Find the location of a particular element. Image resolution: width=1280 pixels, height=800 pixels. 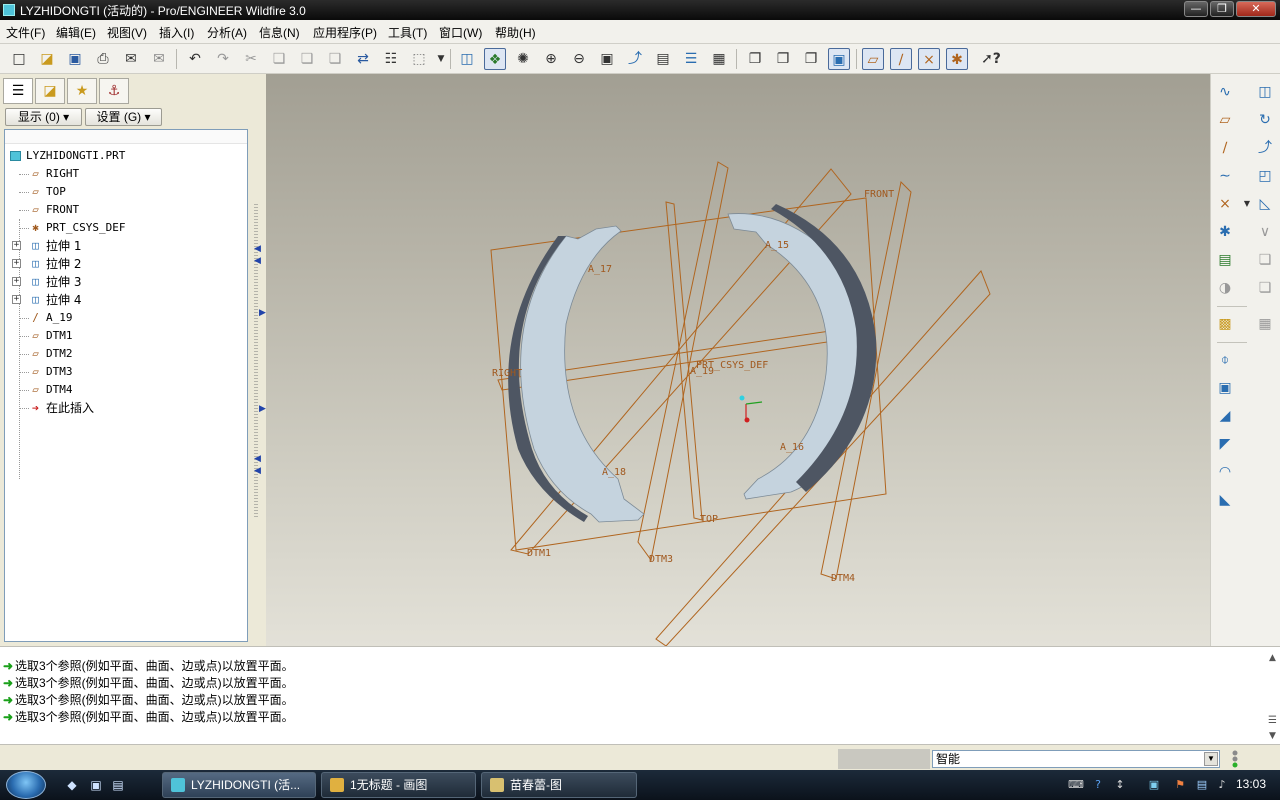

input-tray-icon: ↕ is located at coordinates (1120, 785).